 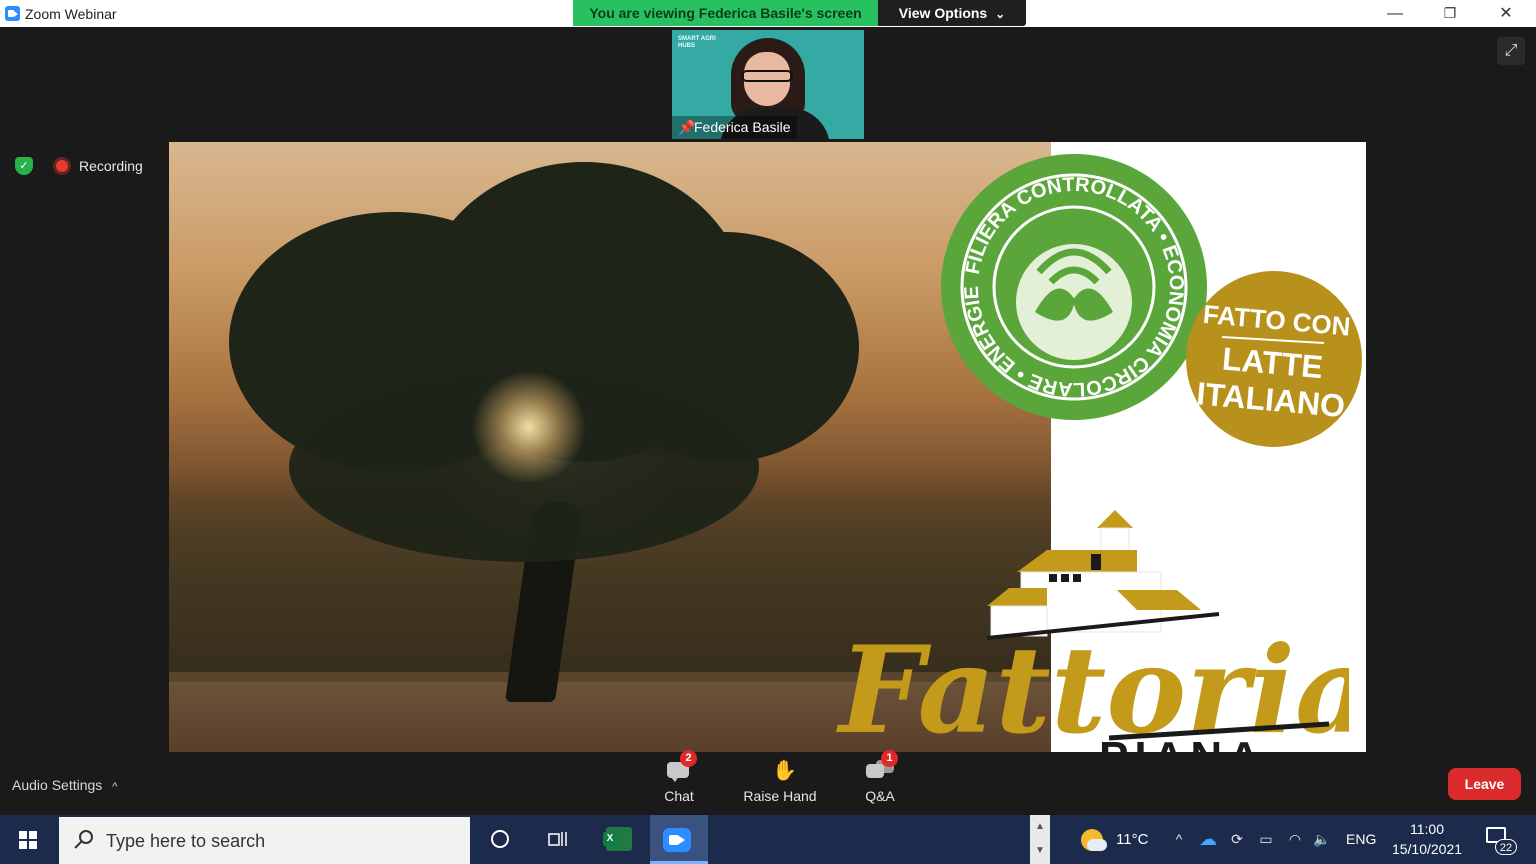 I want to click on chat-button: 2 Chat, so click(x=679, y=781).